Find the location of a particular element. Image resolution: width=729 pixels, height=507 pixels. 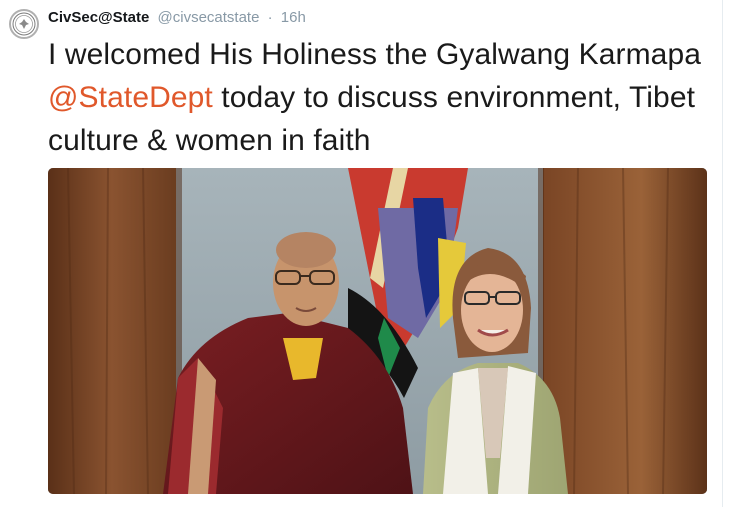

tweet-timestamp: 16h is located at coordinates (293, 17).